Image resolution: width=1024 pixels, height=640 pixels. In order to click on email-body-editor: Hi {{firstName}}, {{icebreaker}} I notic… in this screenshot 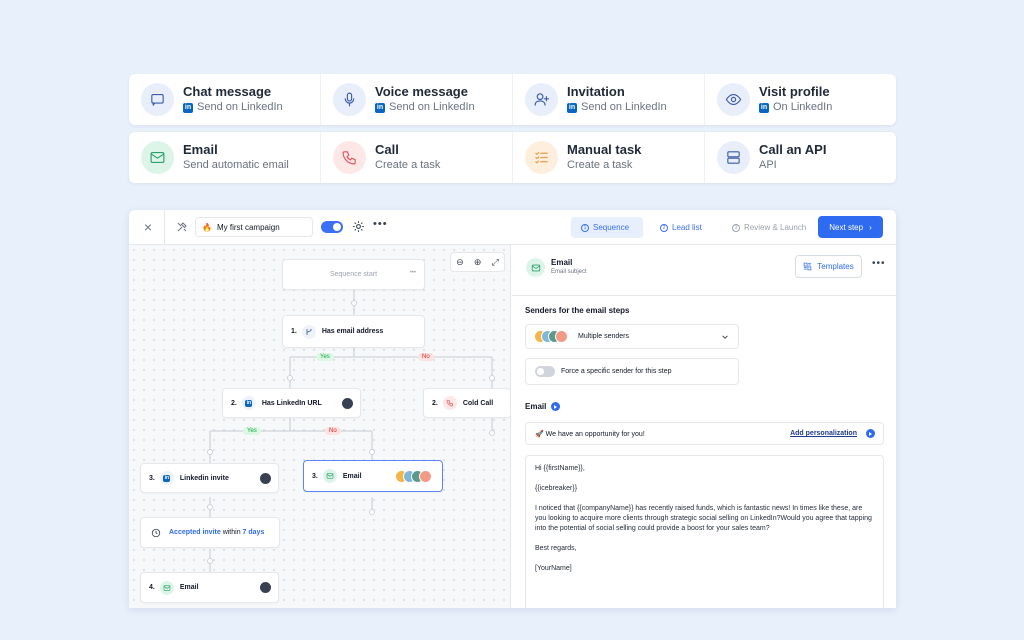, I will do `click(704, 531)`.